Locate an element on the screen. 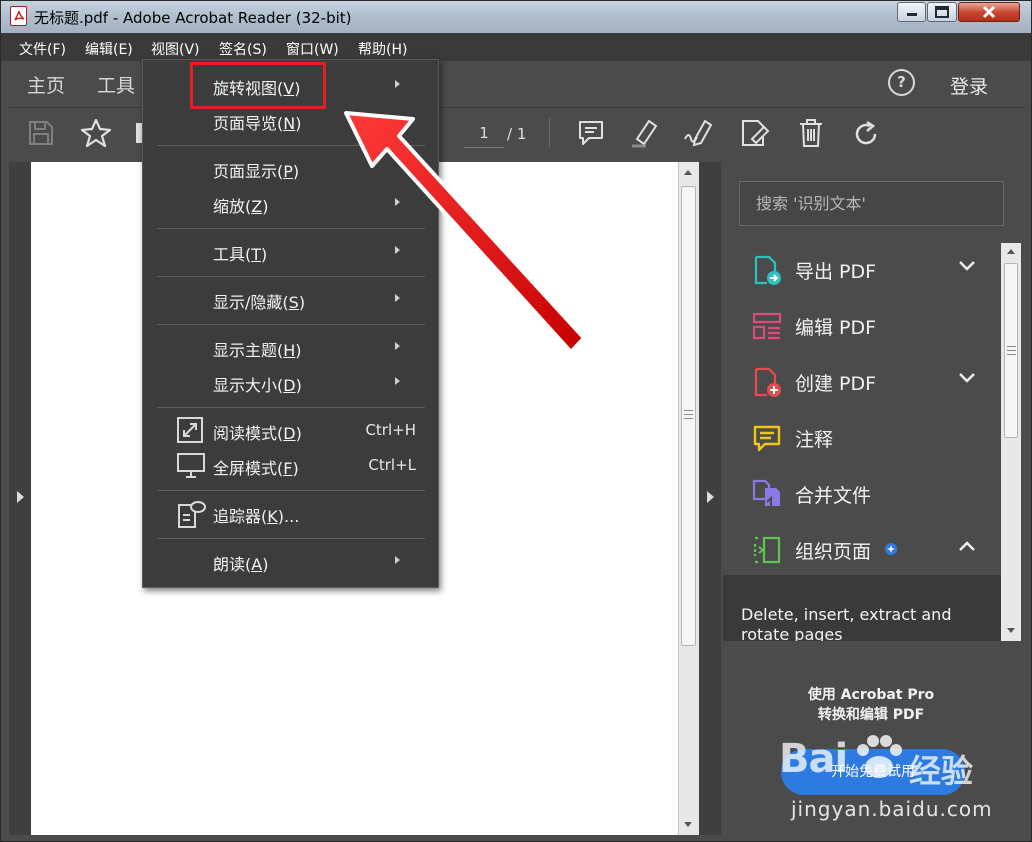 This screenshot has width=1032, height=842. menu-item-display-size: 显示大小(D) is located at coordinates (290, 383).